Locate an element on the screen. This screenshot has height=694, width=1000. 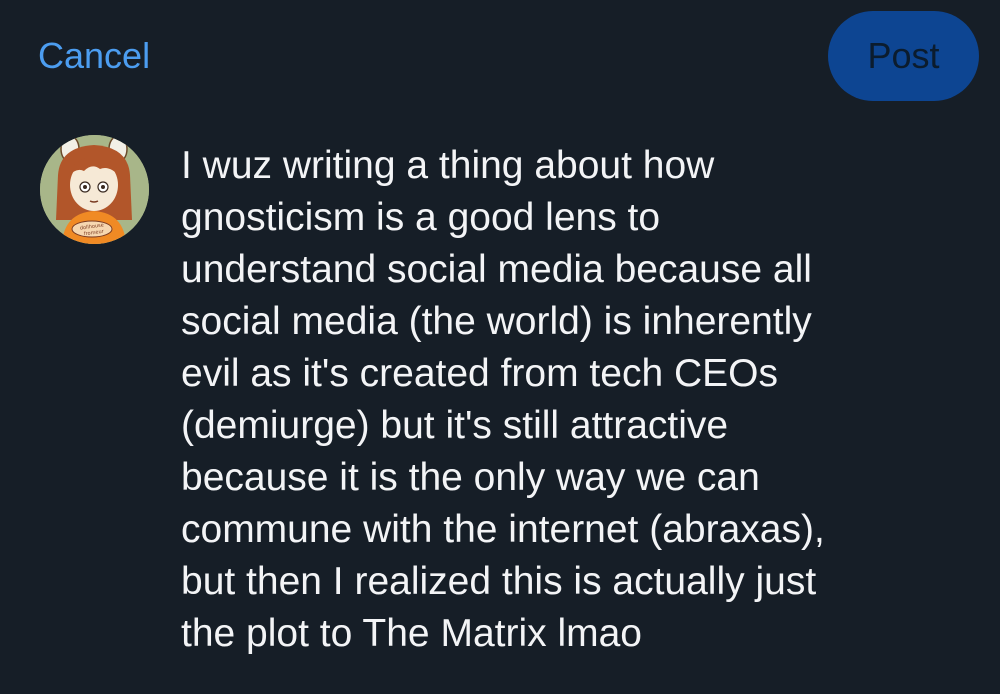
post-button: Post is located at coordinates (903, 56).